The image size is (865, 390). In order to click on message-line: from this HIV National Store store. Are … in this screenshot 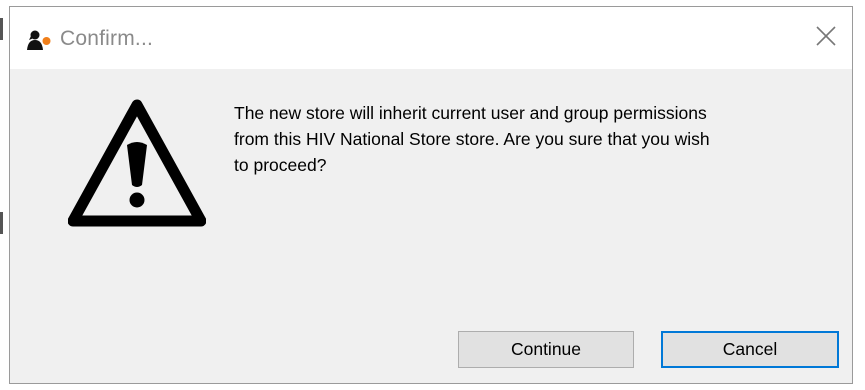, I will do `click(472, 139)`.